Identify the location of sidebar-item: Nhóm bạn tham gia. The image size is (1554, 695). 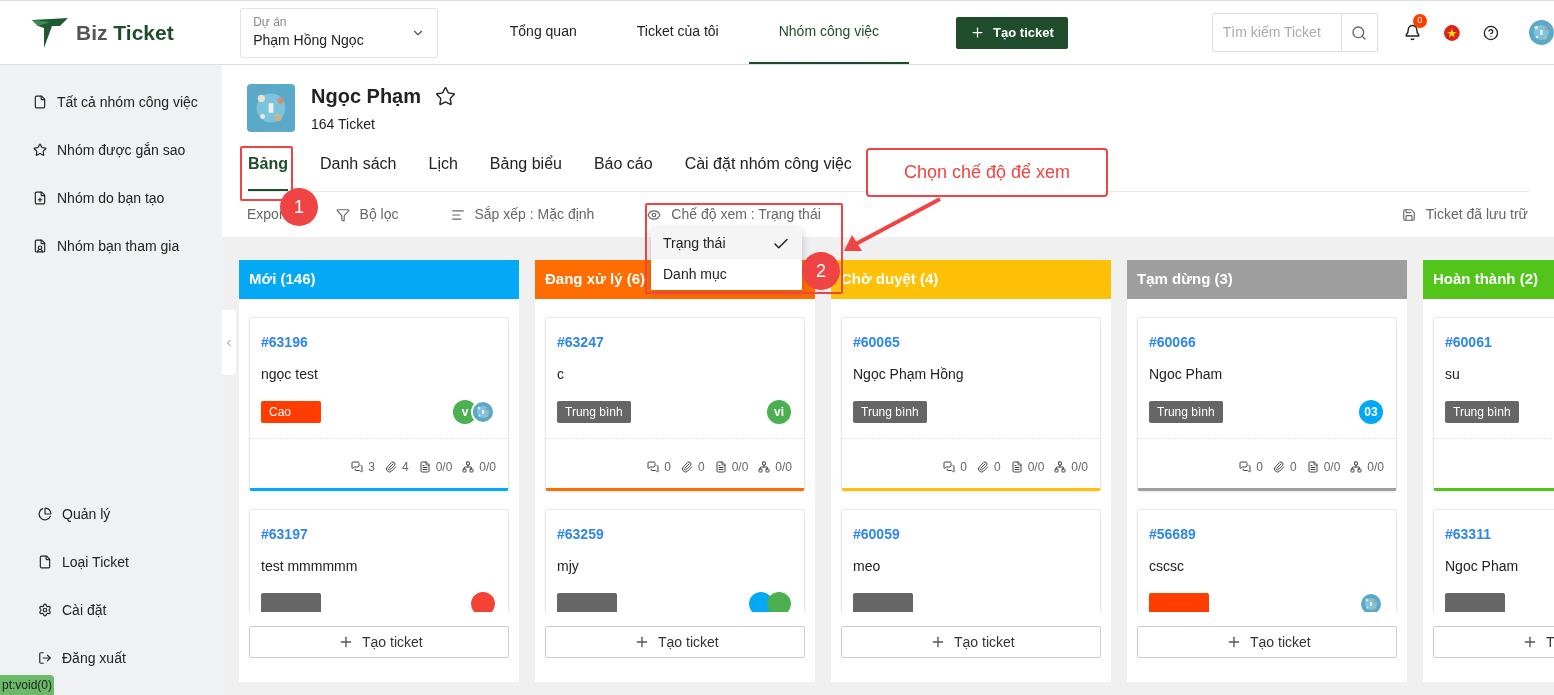
(111, 246).